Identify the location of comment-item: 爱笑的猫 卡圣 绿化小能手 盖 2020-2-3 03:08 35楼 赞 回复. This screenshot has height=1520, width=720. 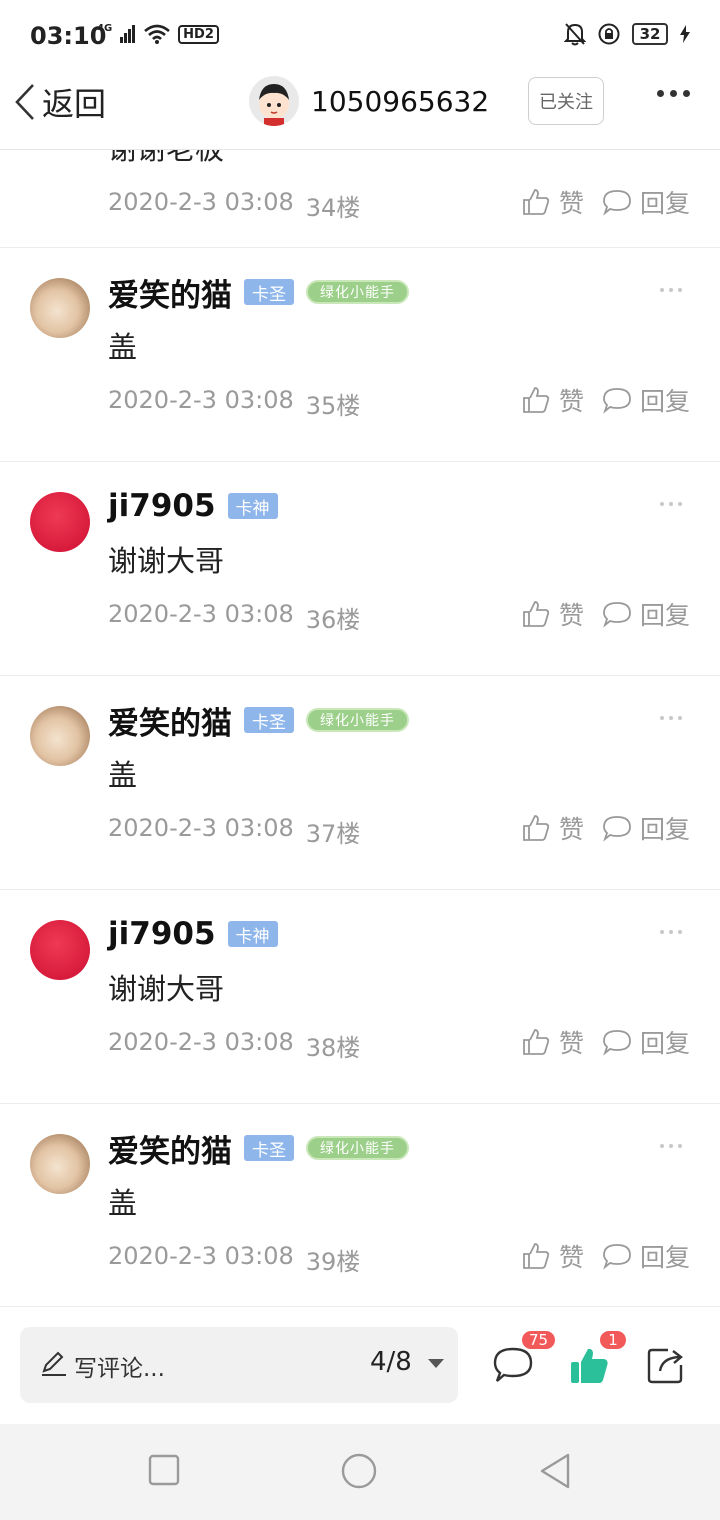
(360, 355).